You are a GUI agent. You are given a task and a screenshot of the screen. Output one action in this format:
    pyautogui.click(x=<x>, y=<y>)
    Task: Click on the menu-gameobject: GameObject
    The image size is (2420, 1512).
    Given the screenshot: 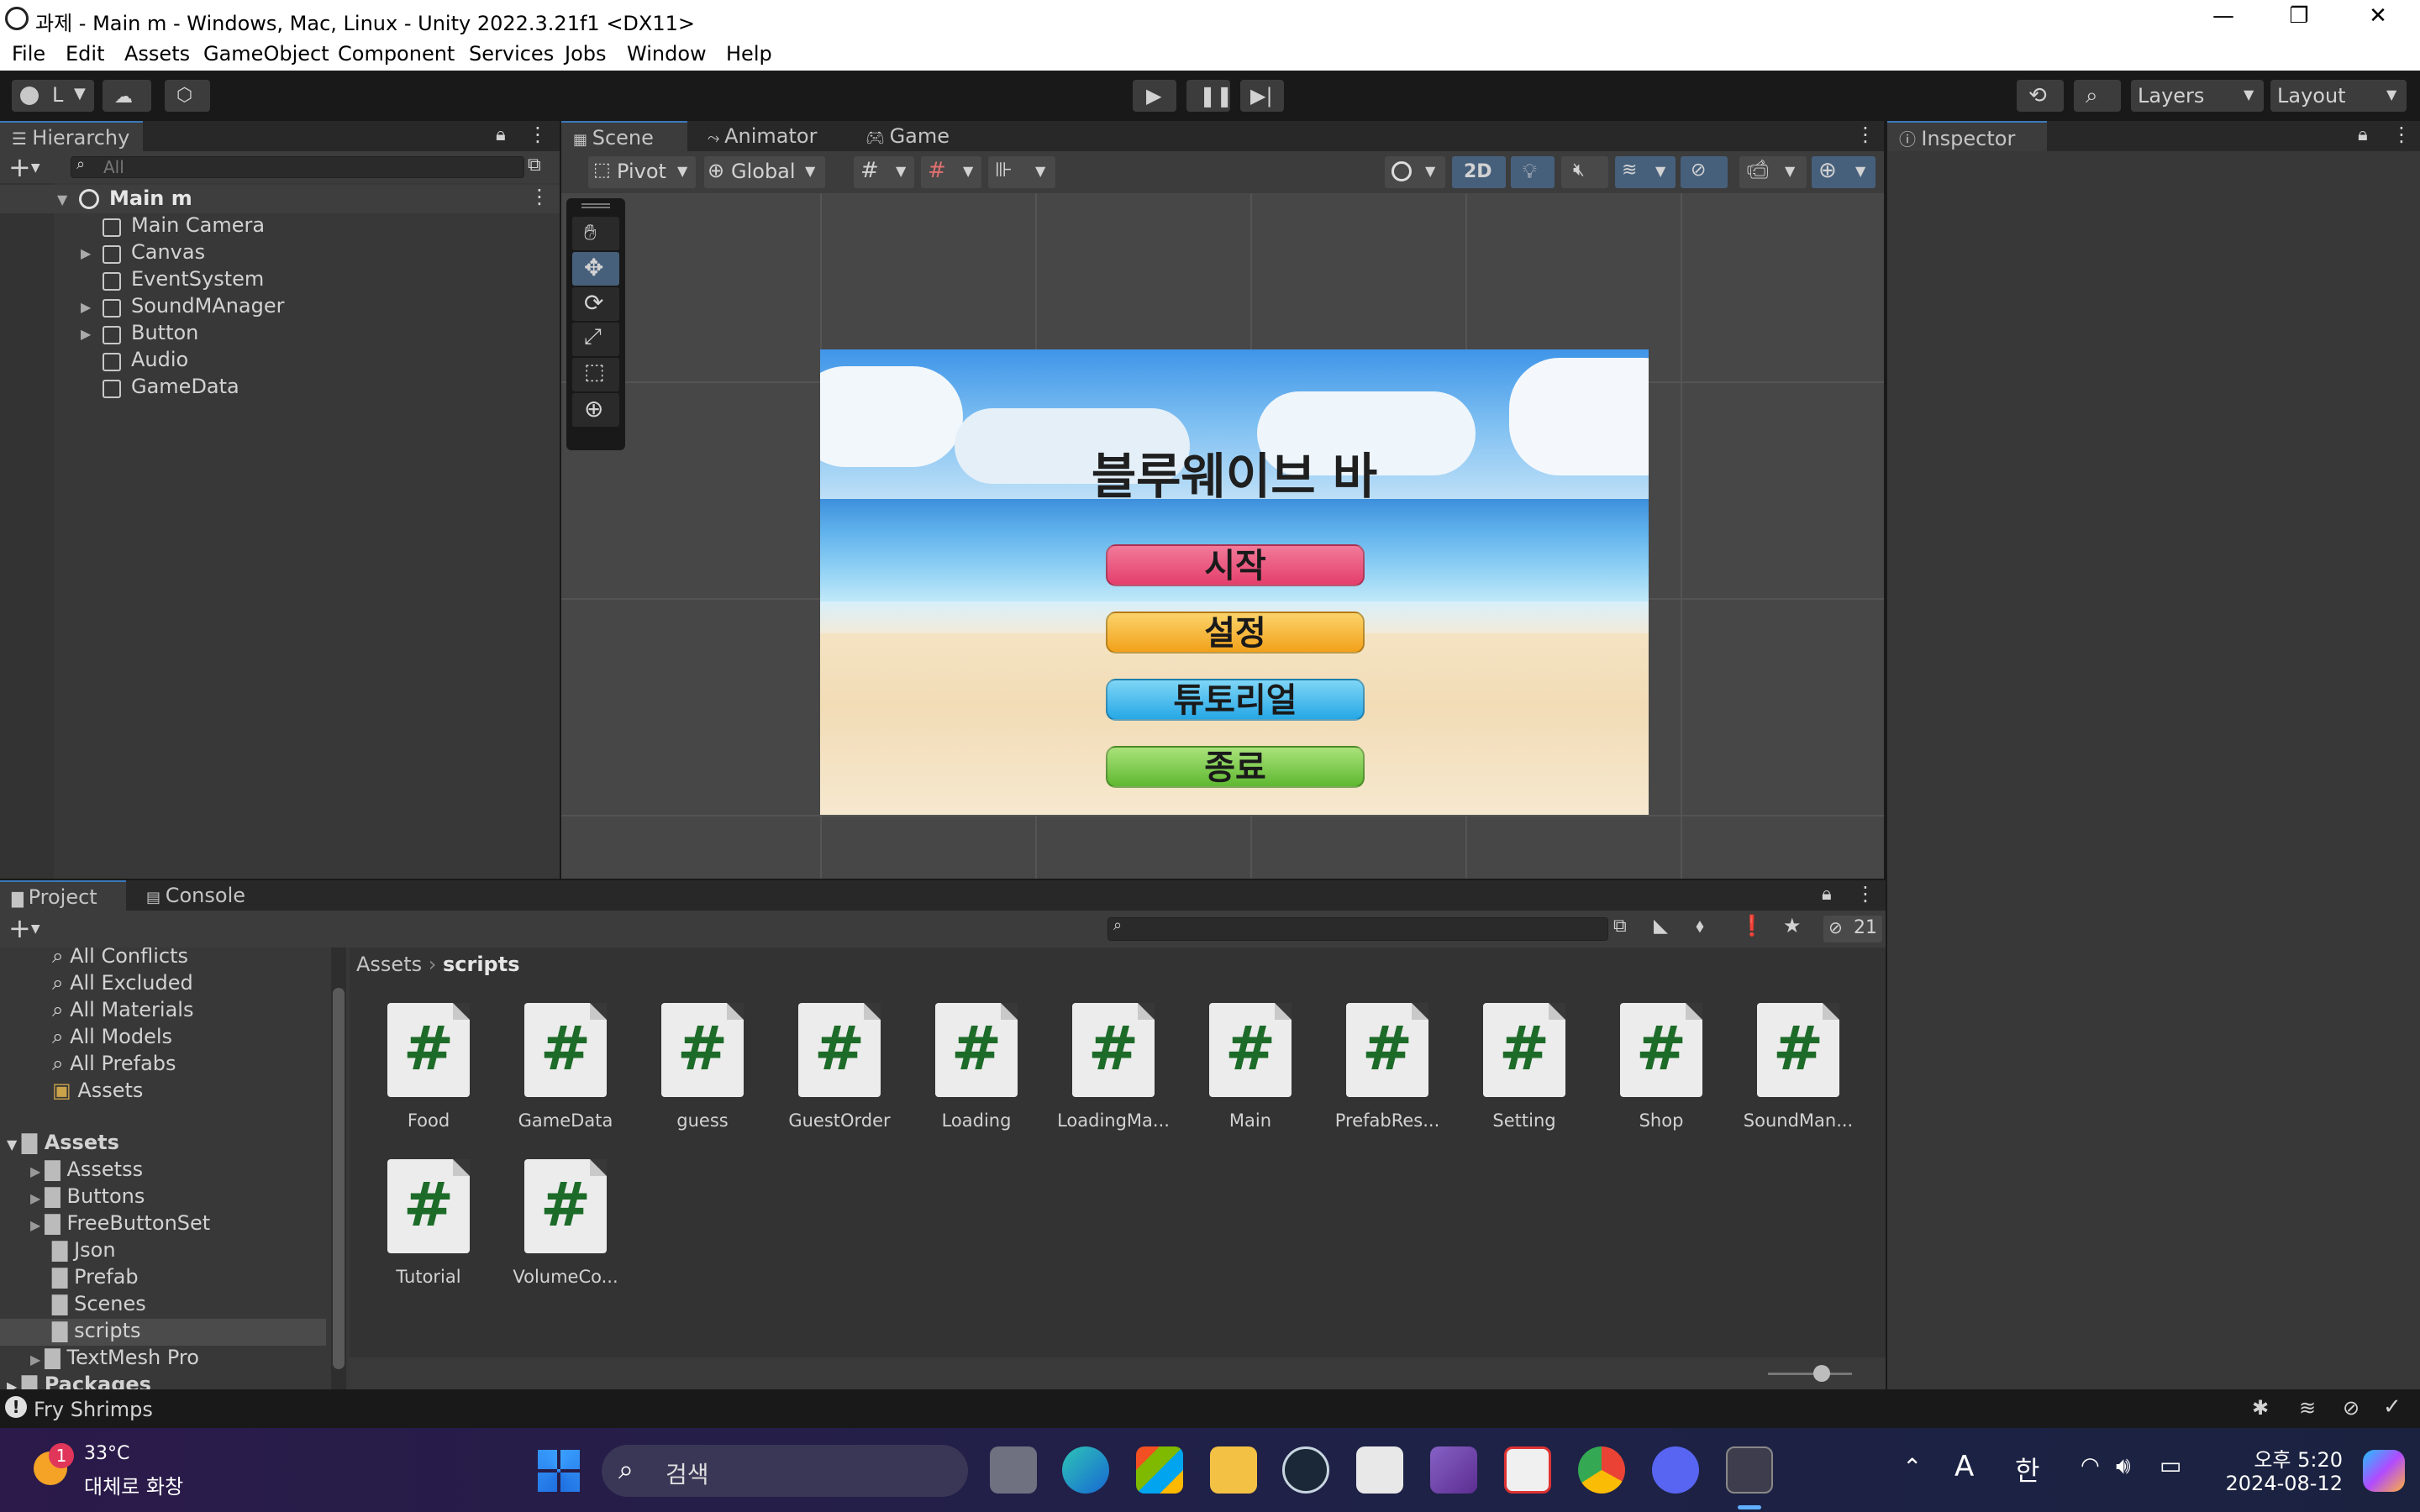 What is the action you would take?
    pyautogui.click(x=266, y=54)
    